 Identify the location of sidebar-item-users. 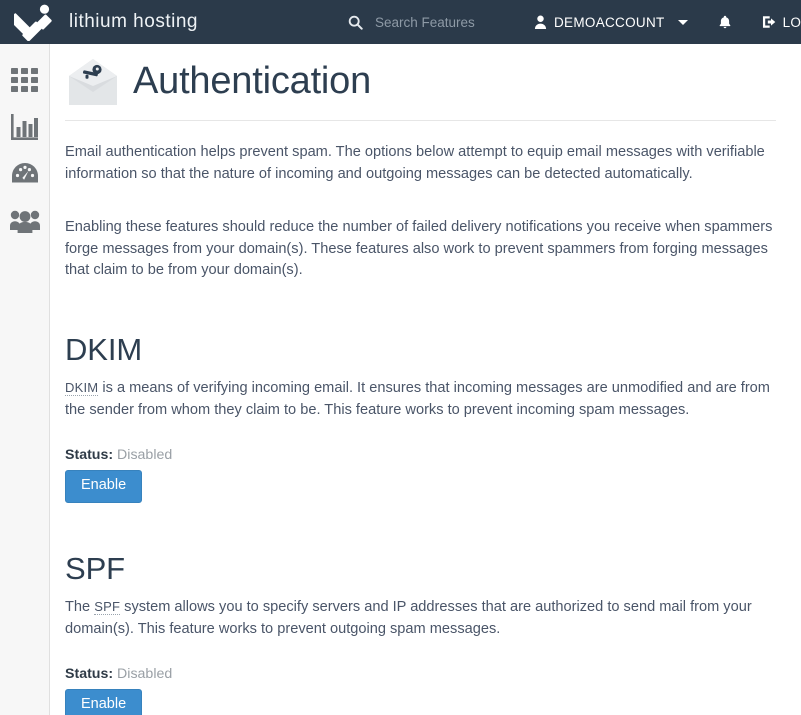
(24, 220).